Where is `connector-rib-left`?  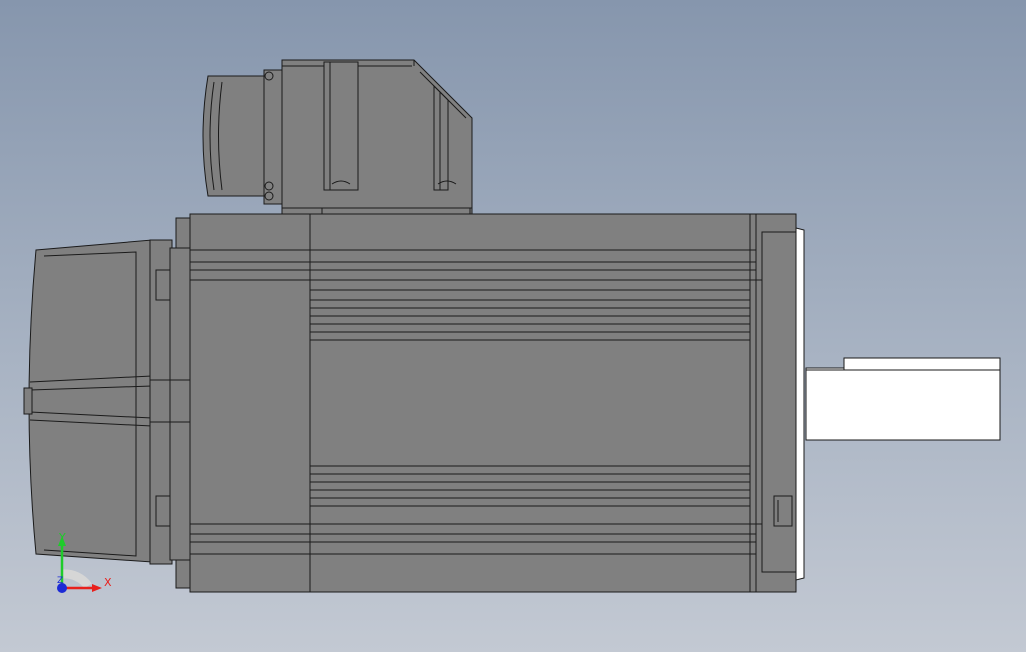 connector-rib-left is located at coordinates (341, 126).